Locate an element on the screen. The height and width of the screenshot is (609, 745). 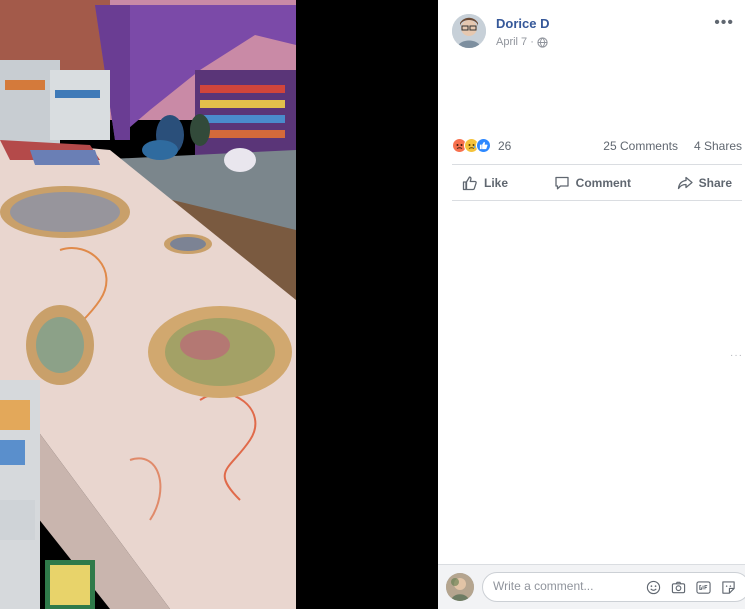
comment-tools is located at coordinates (691, 587).